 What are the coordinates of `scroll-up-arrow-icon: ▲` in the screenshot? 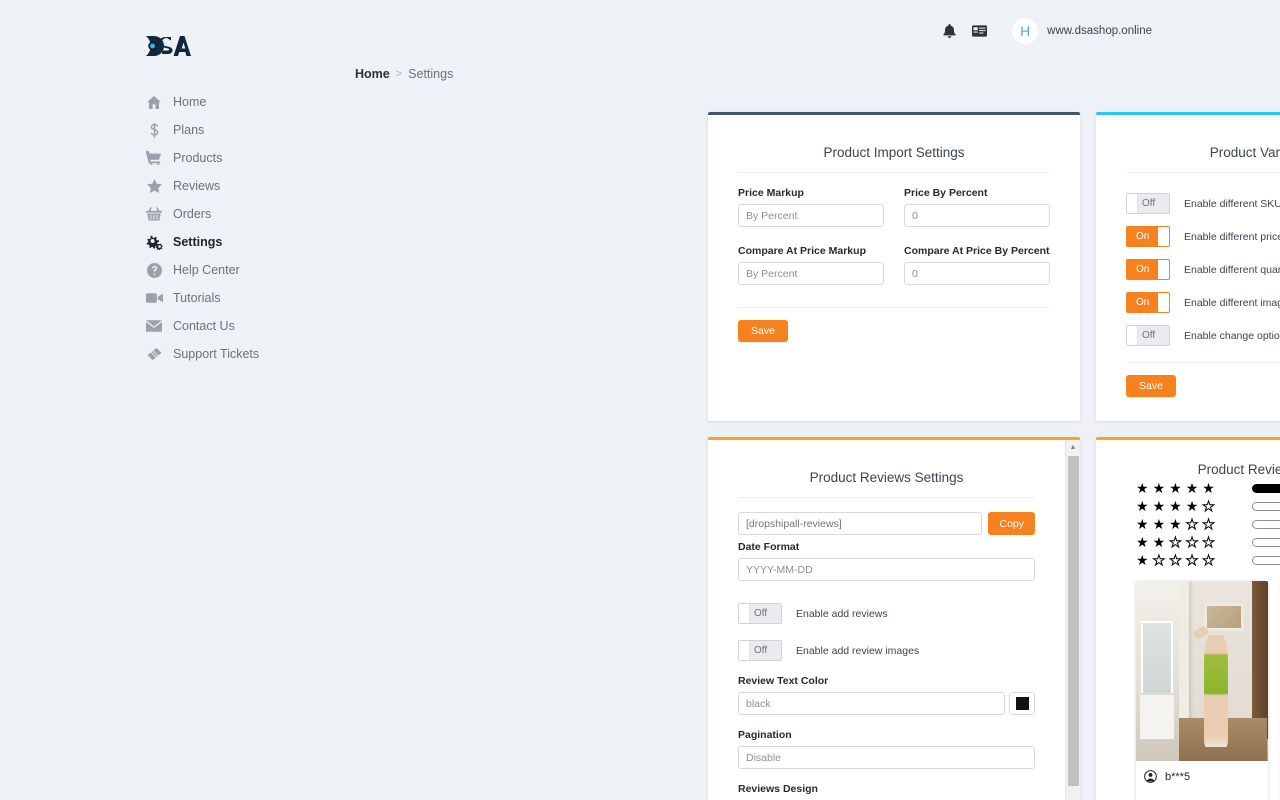 It's located at (1073, 447).